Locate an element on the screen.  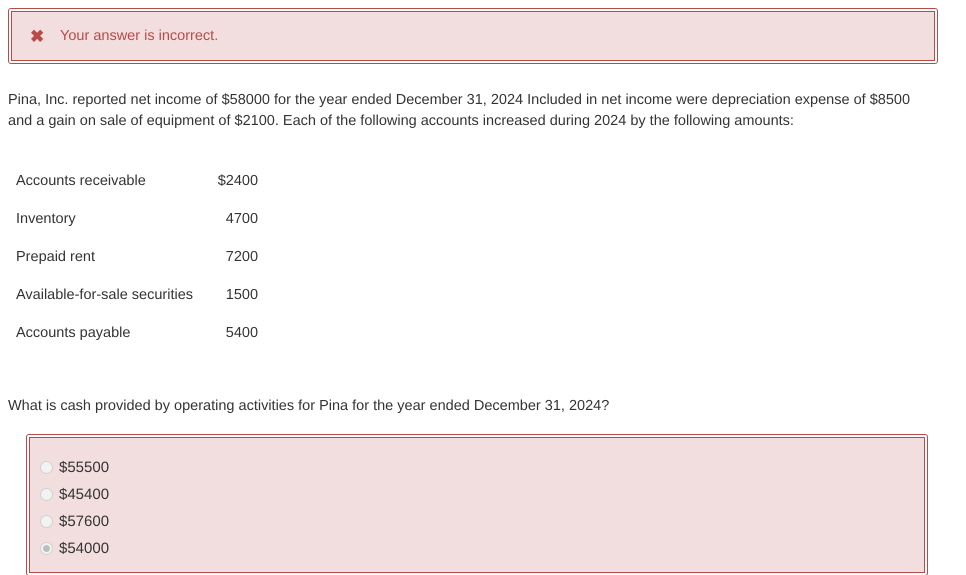
account-name: Accounts receivable is located at coordinates (81, 181).